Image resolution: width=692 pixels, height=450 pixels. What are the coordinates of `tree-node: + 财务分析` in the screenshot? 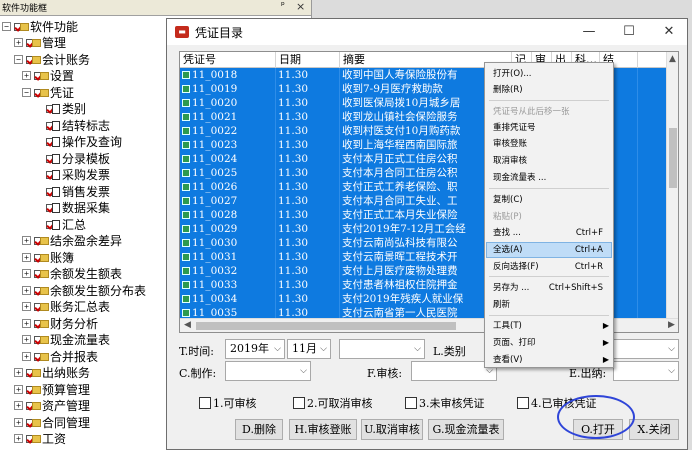 It's located at (60, 323).